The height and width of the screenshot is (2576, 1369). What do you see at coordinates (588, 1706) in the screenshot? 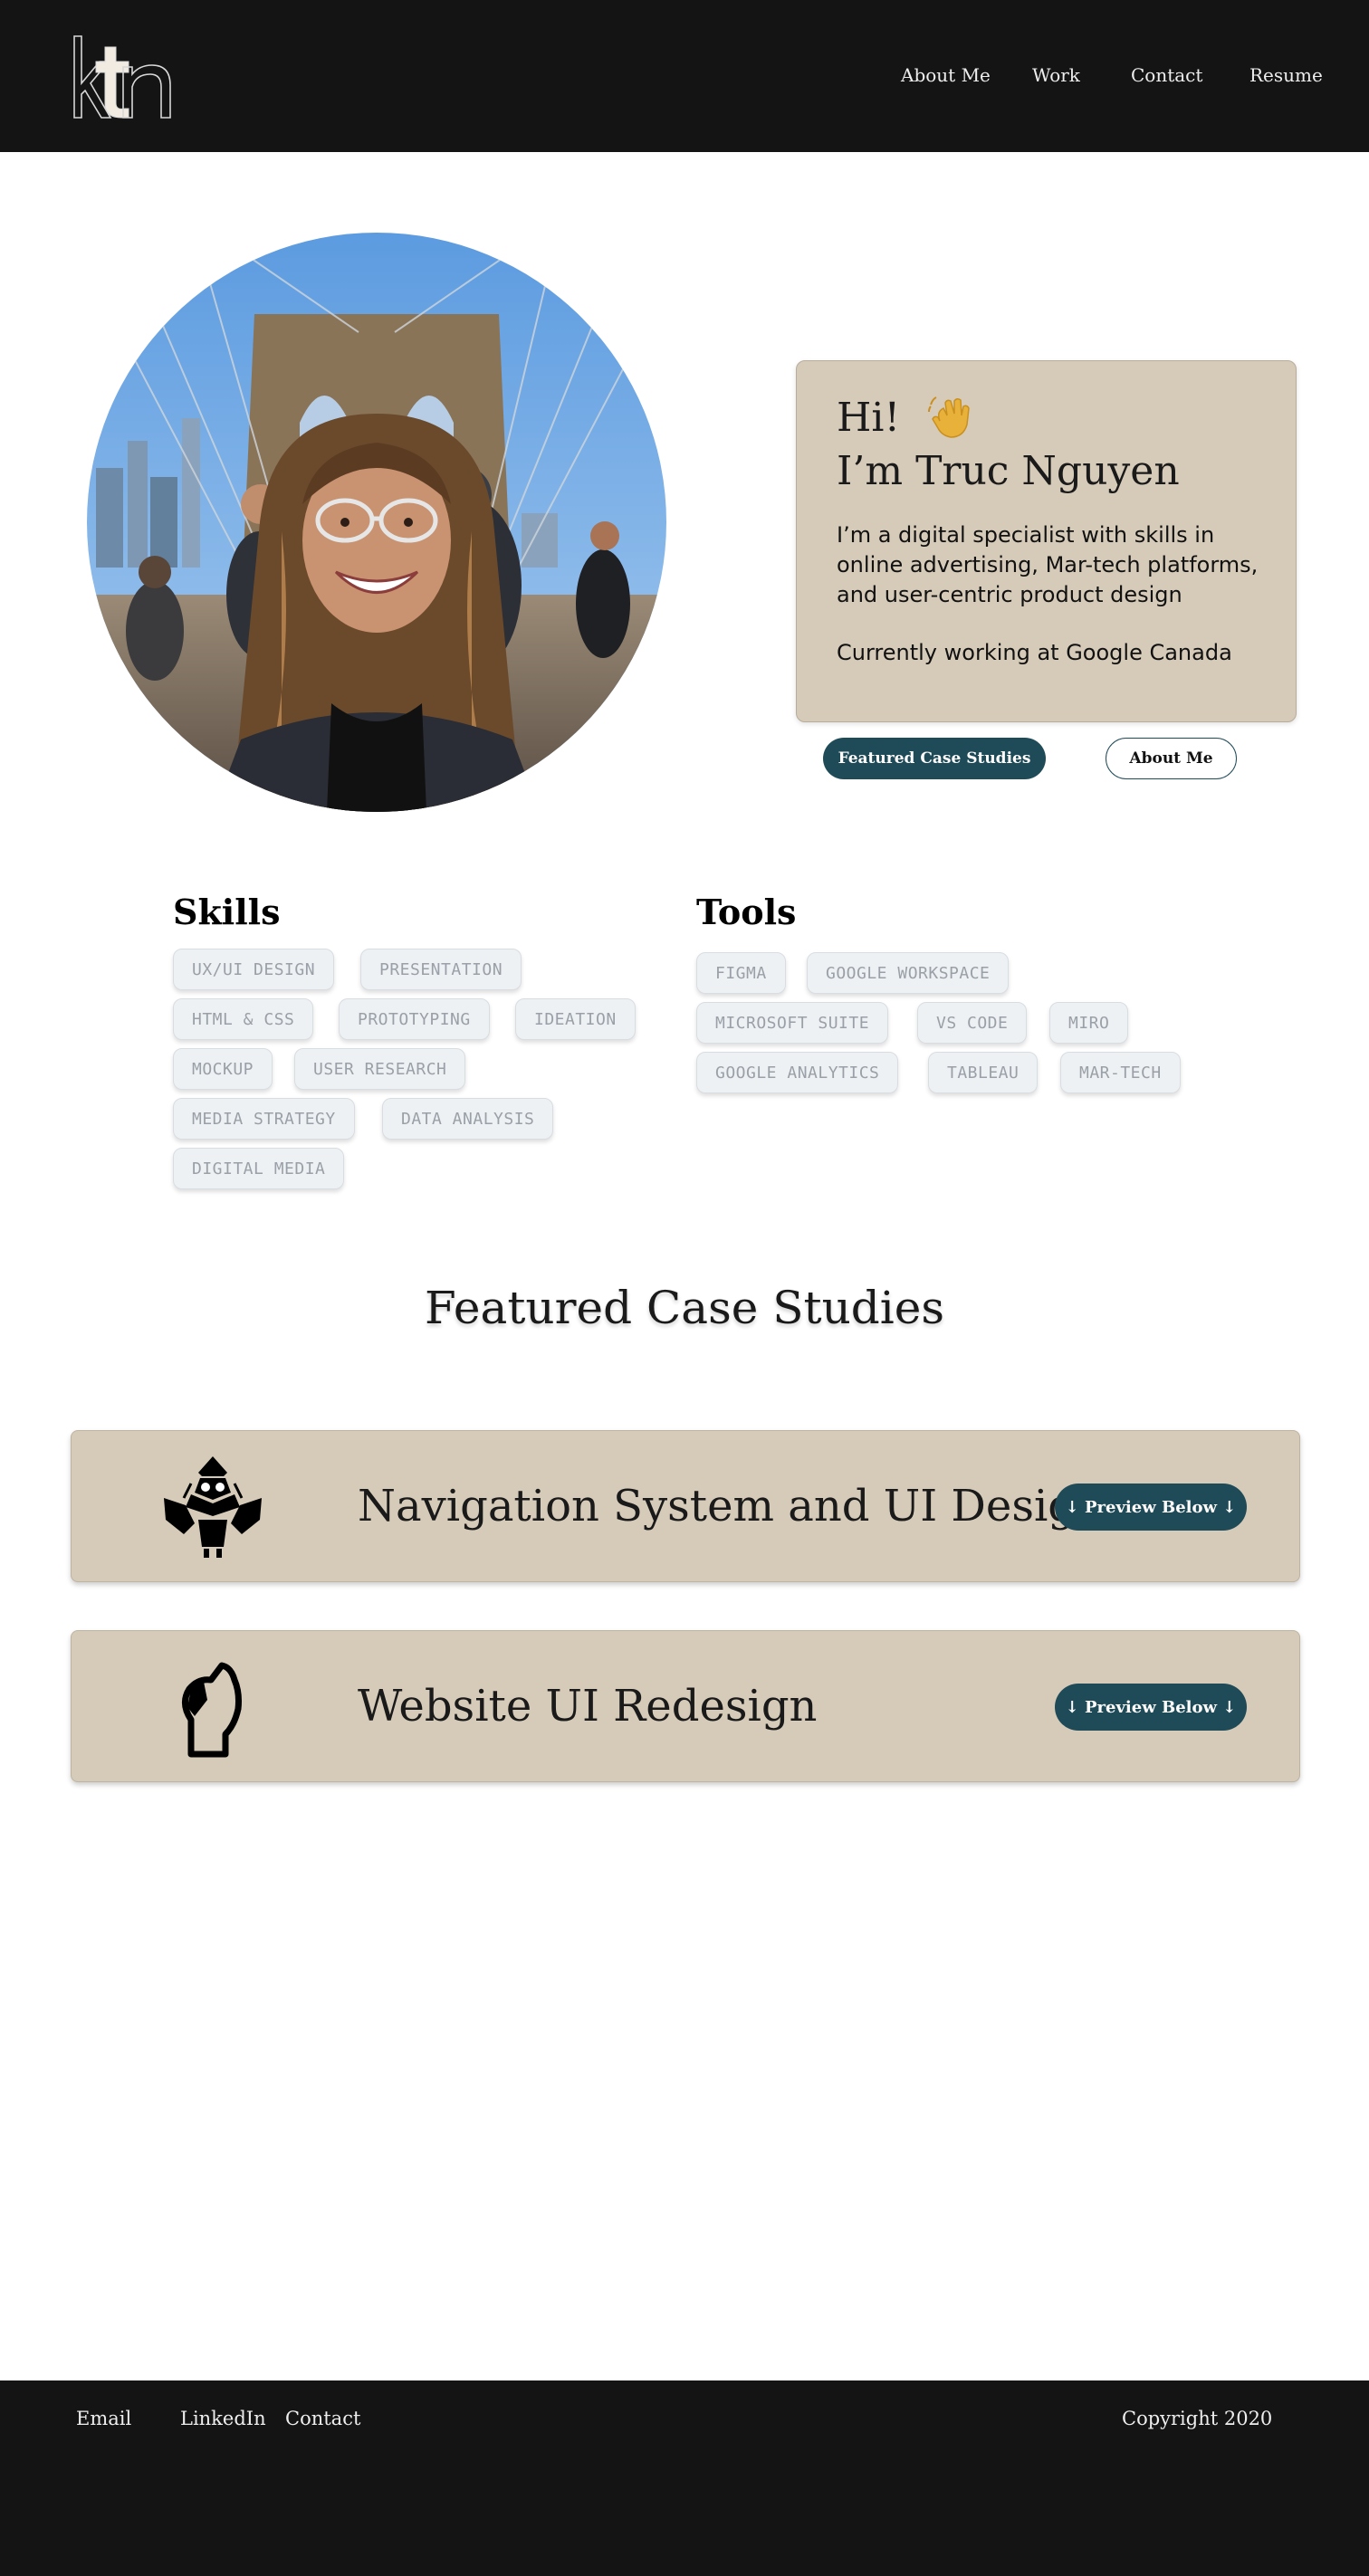
I see `case-study-title: Website UI Redesign` at bounding box center [588, 1706].